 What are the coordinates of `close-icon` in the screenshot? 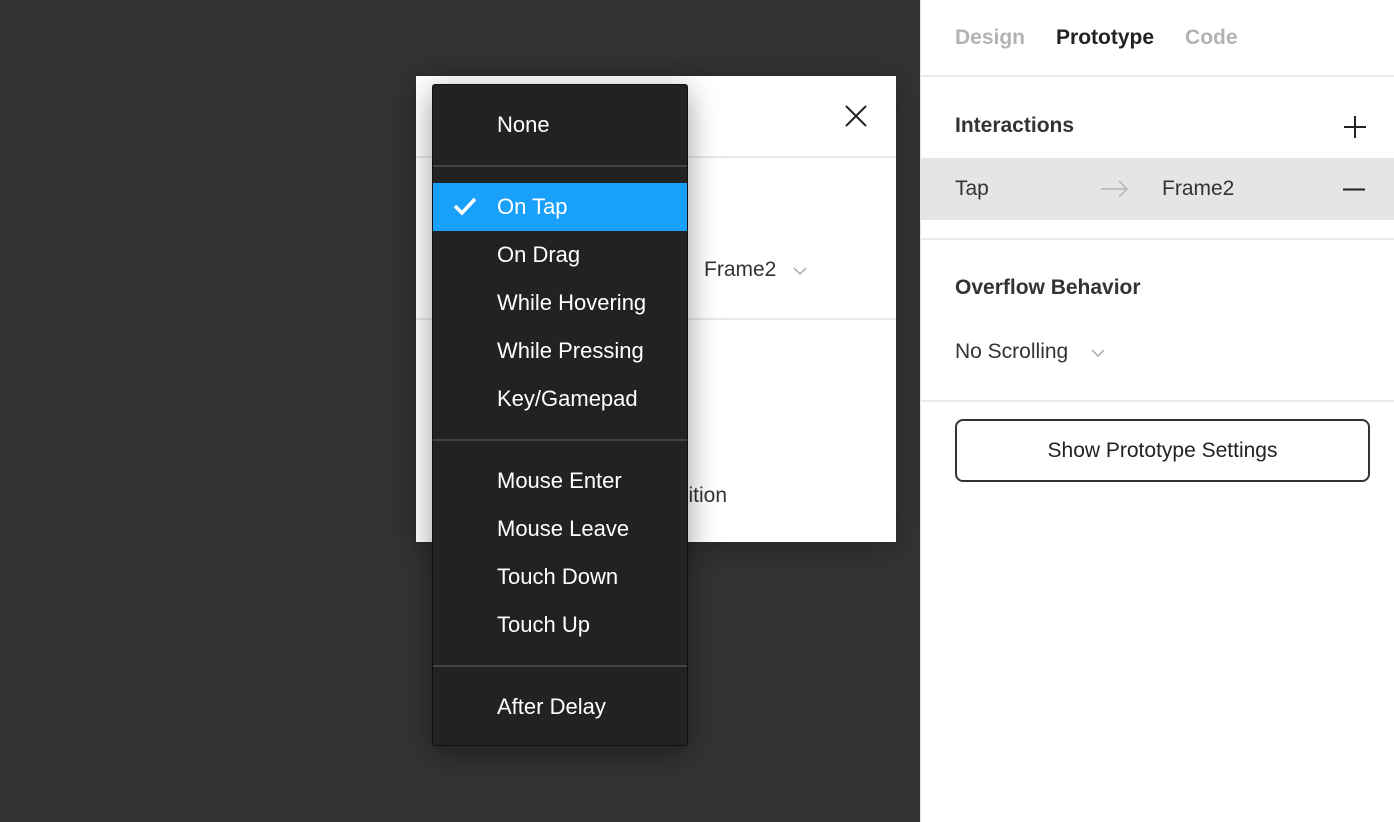 It's located at (856, 116).